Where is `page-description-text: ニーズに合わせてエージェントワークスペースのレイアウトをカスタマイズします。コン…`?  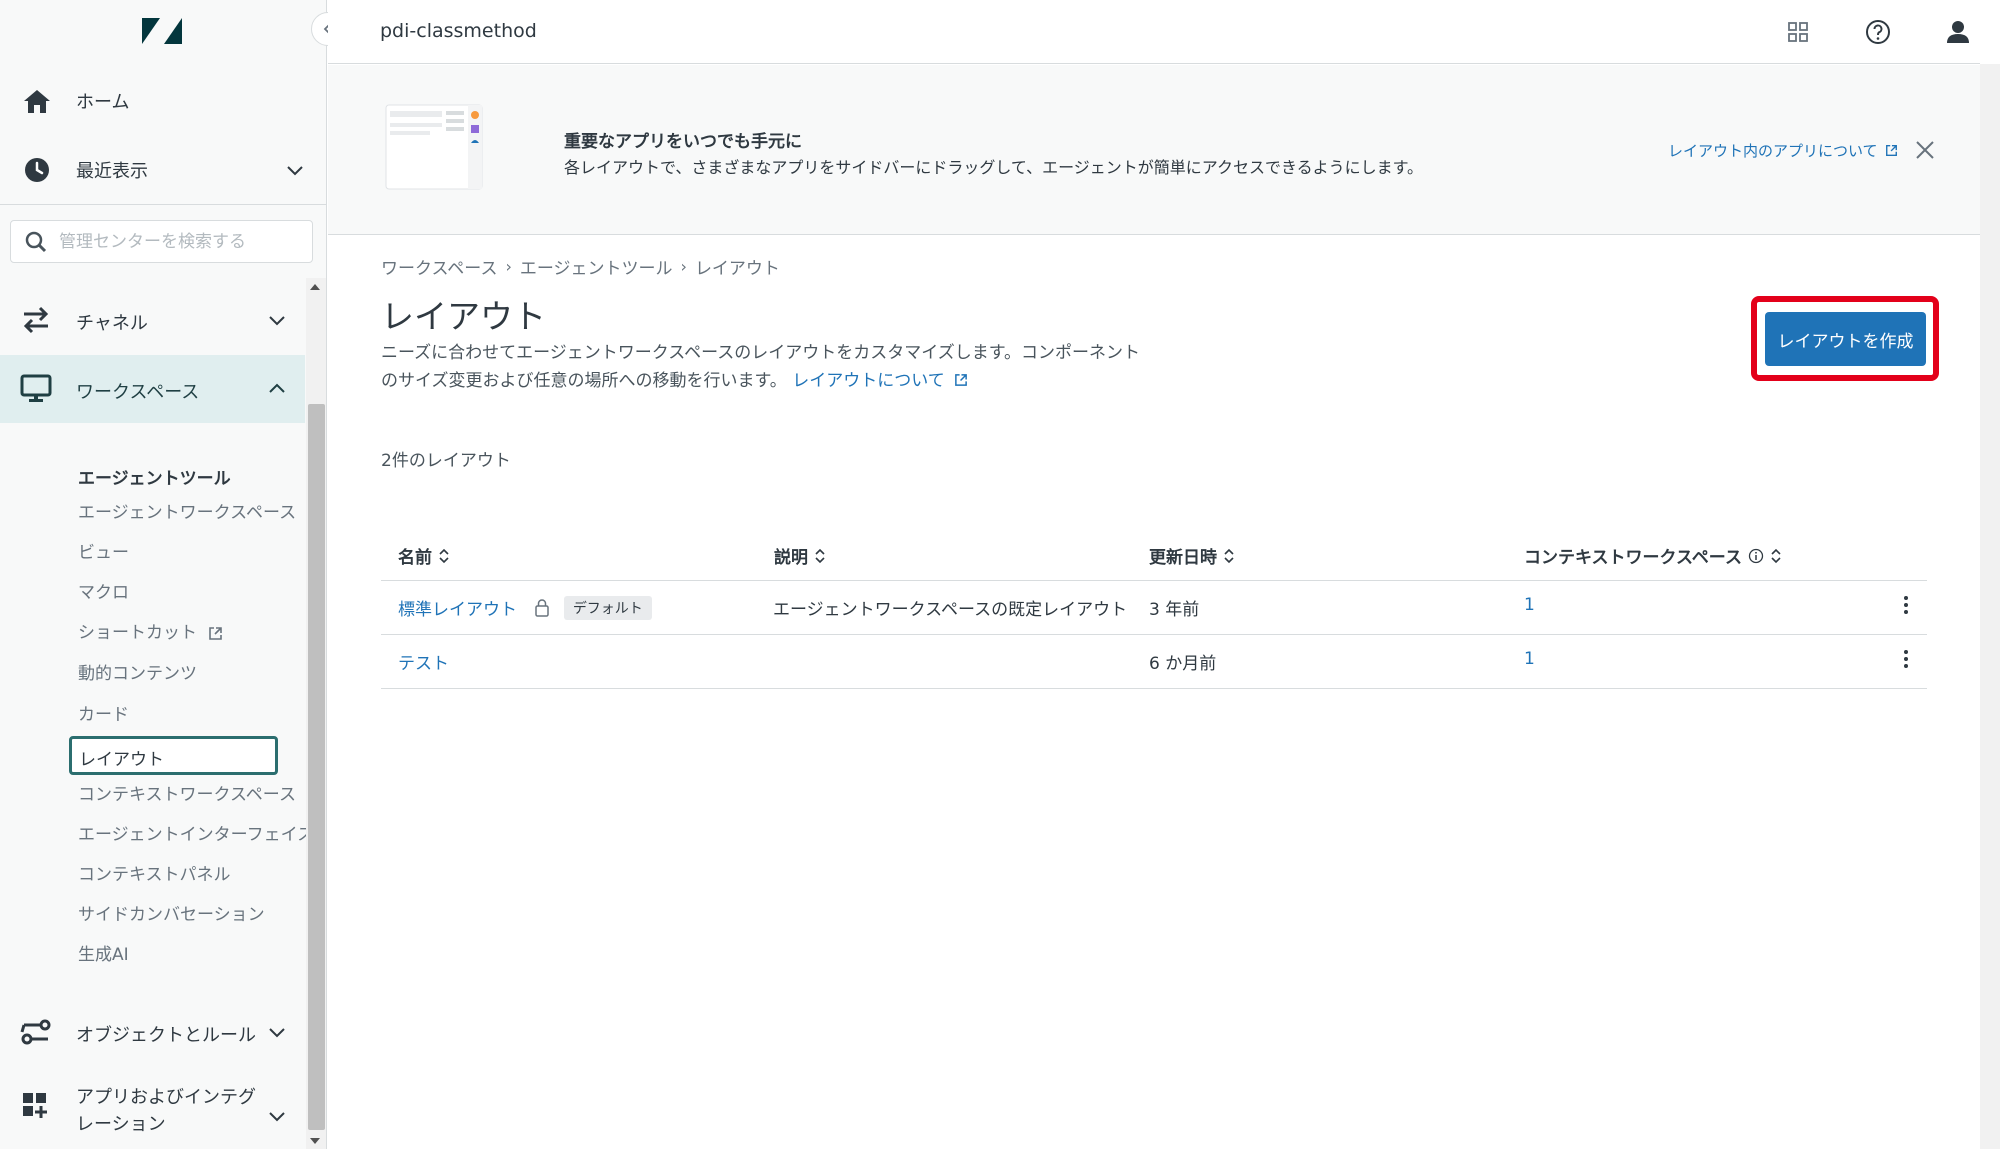
page-description-text: ニーズに合わせてエージェントワークスペースのレイアウトをカスタマイズします。コン… is located at coordinates (761, 367).